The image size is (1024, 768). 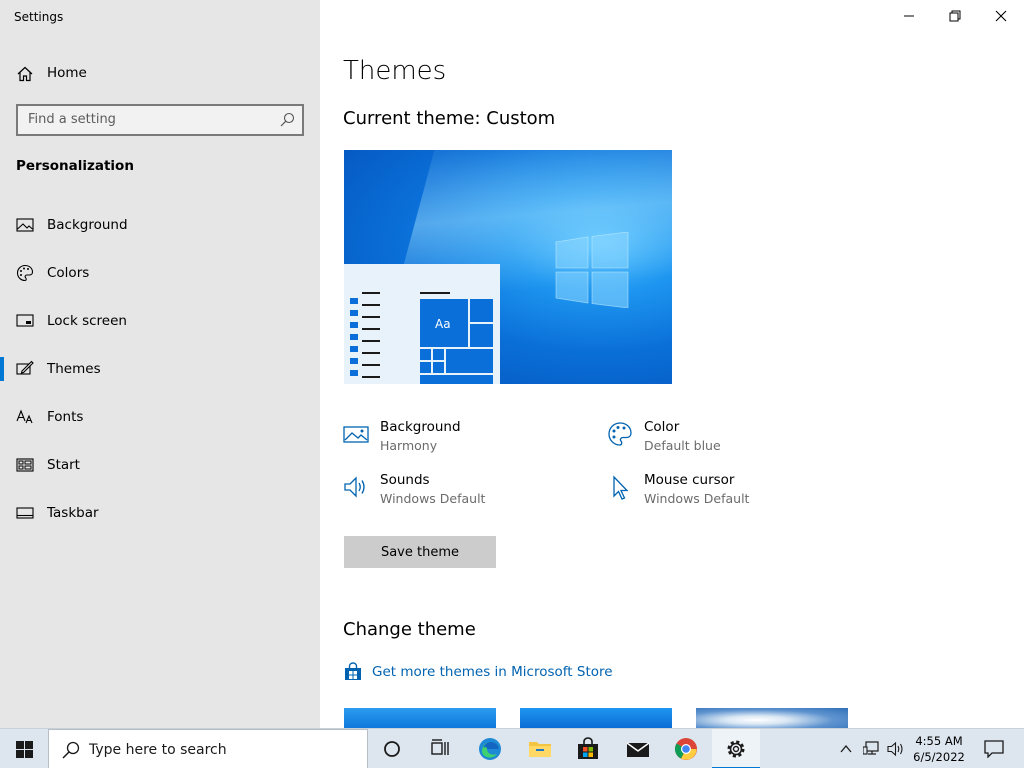 What do you see at coordinates (65, 417) in the screenshot?
I see `sidebar-item-label: Fonts` at bounding box center [65, 417].